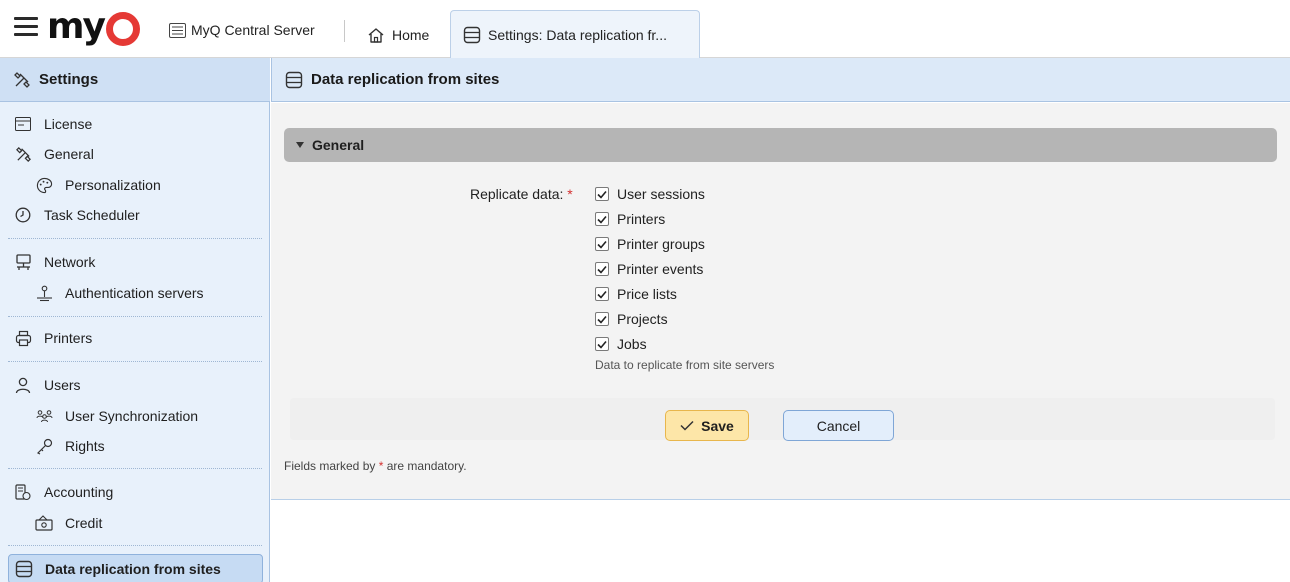  What do you see at coordinates (131, 523) in the screenshot?
I see `sidebar-item-credit: Credit` at bounding box center [131, 523].